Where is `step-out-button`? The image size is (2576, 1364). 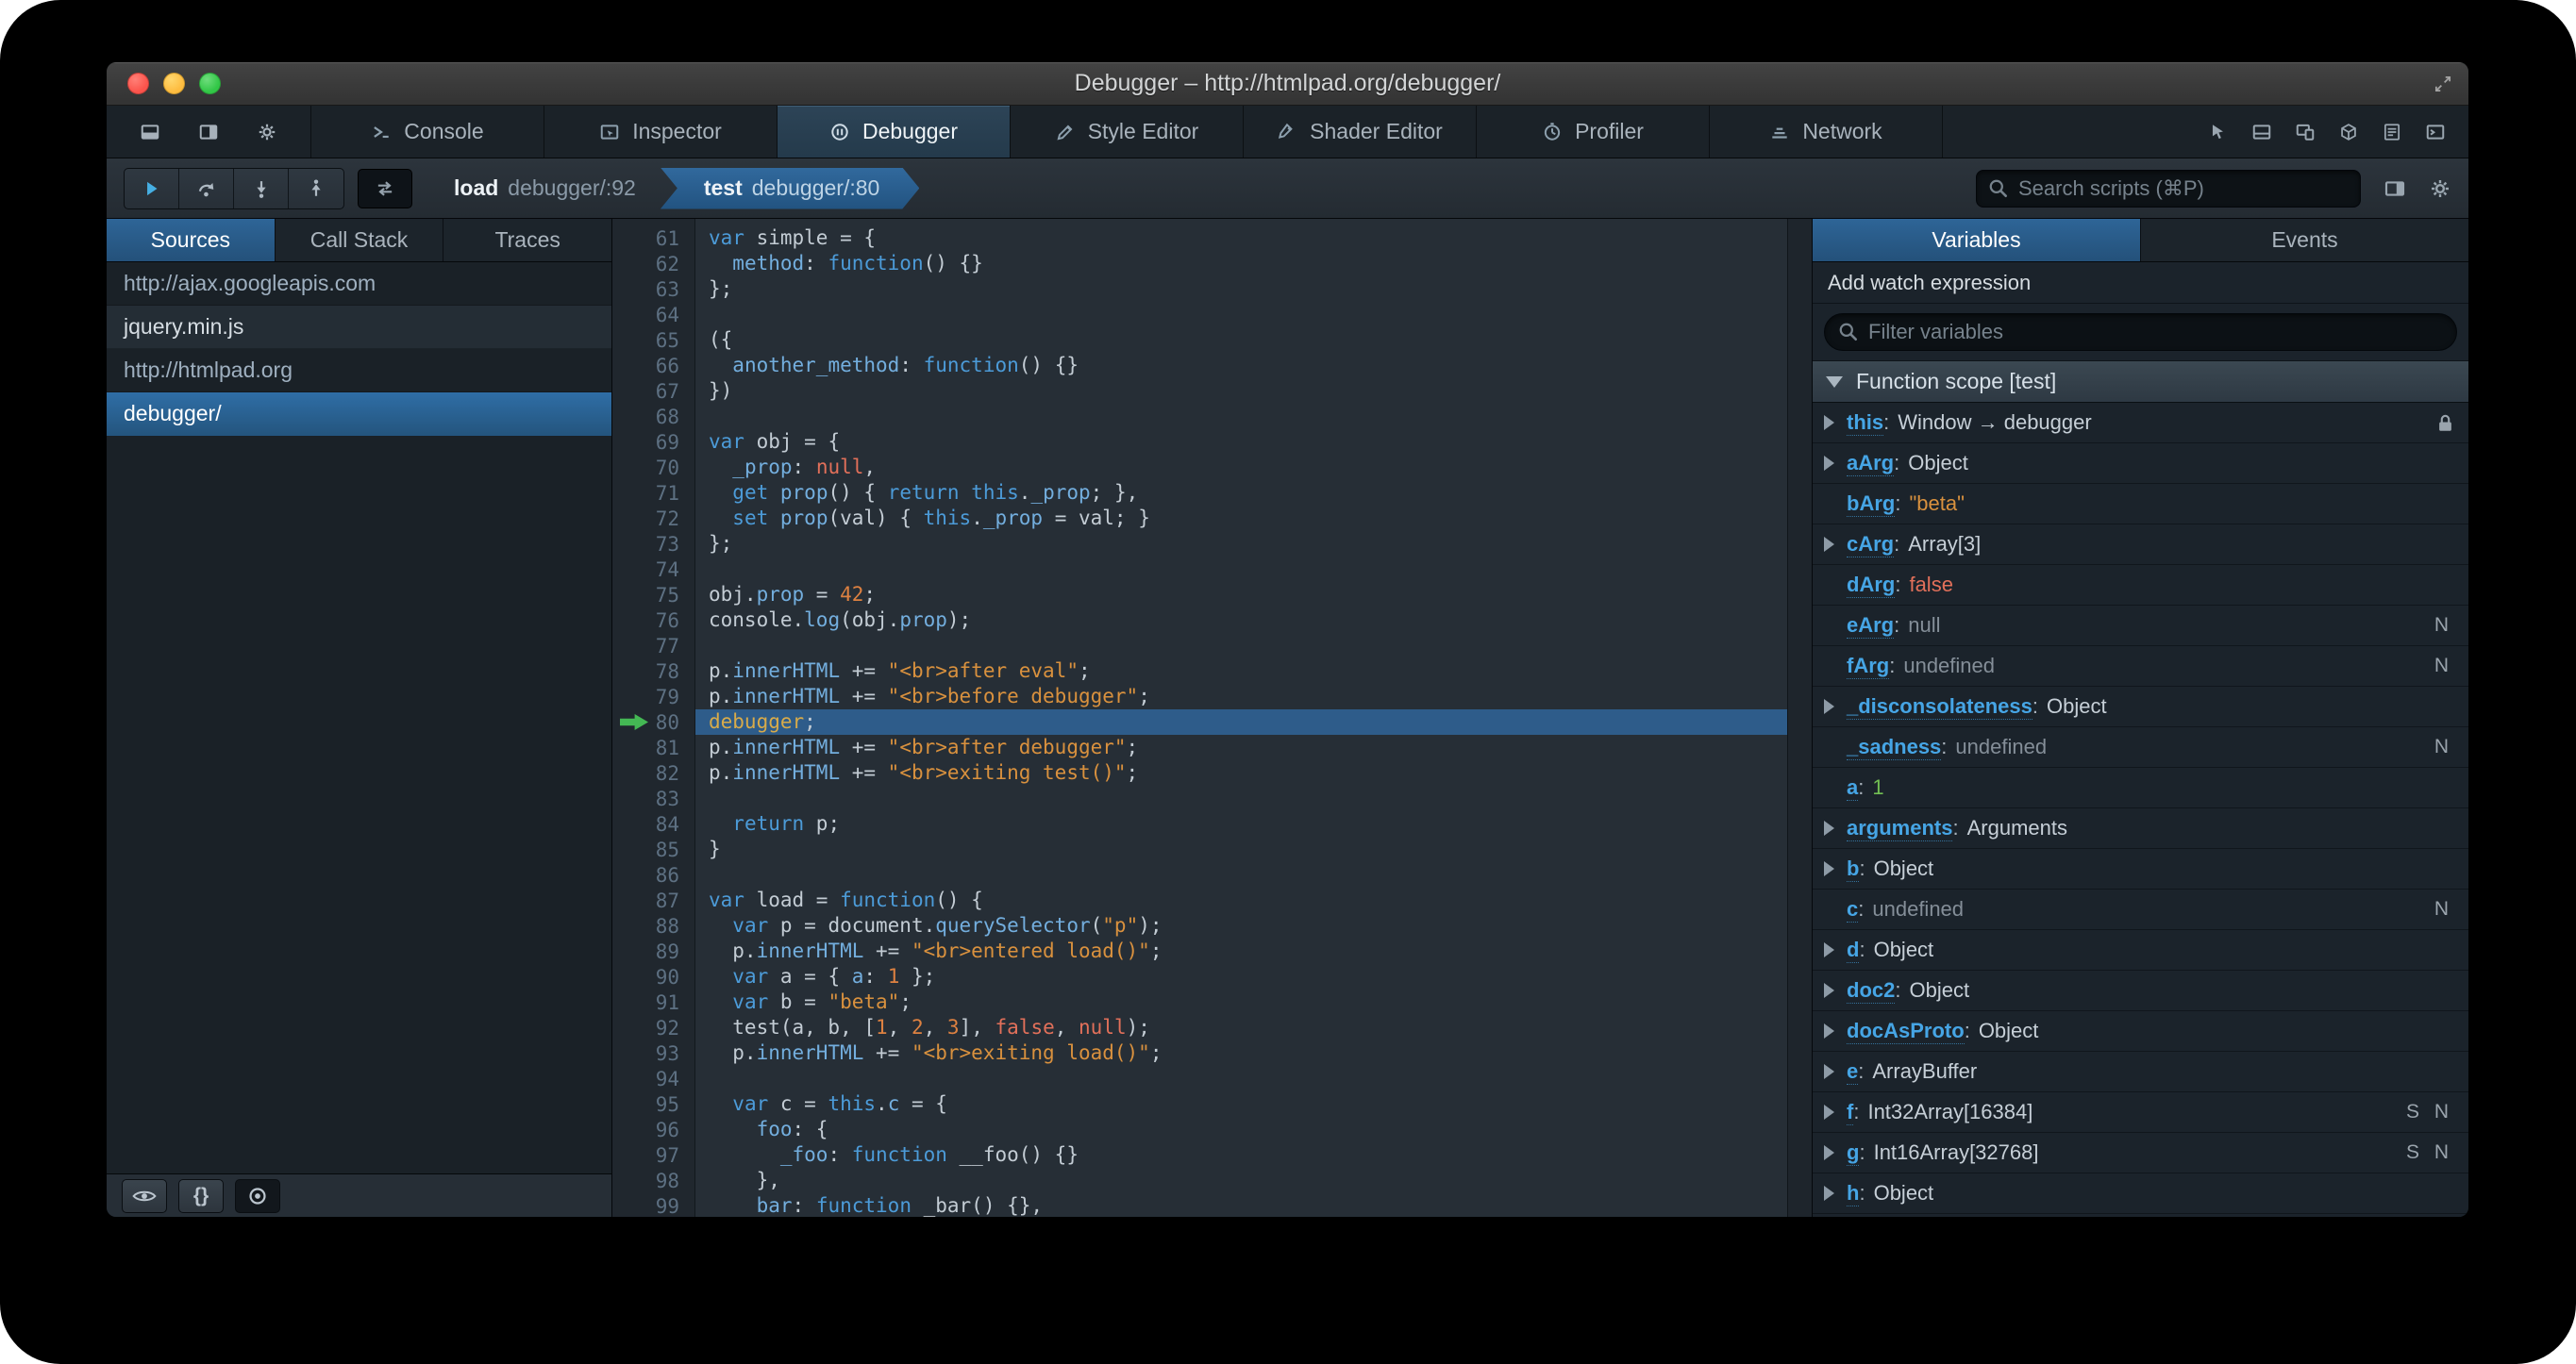
step-out-button is located at coordinates (316, 188).